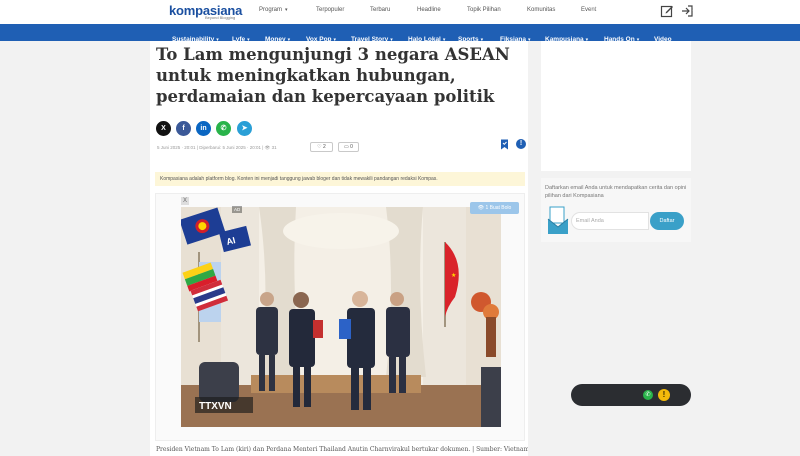 This screenshot has height=456, width=800. What do you see at coordinates (380, 10) in the screenshot?
I see `nav-terbaru: Terbaru` at bounding box center [380, 10].